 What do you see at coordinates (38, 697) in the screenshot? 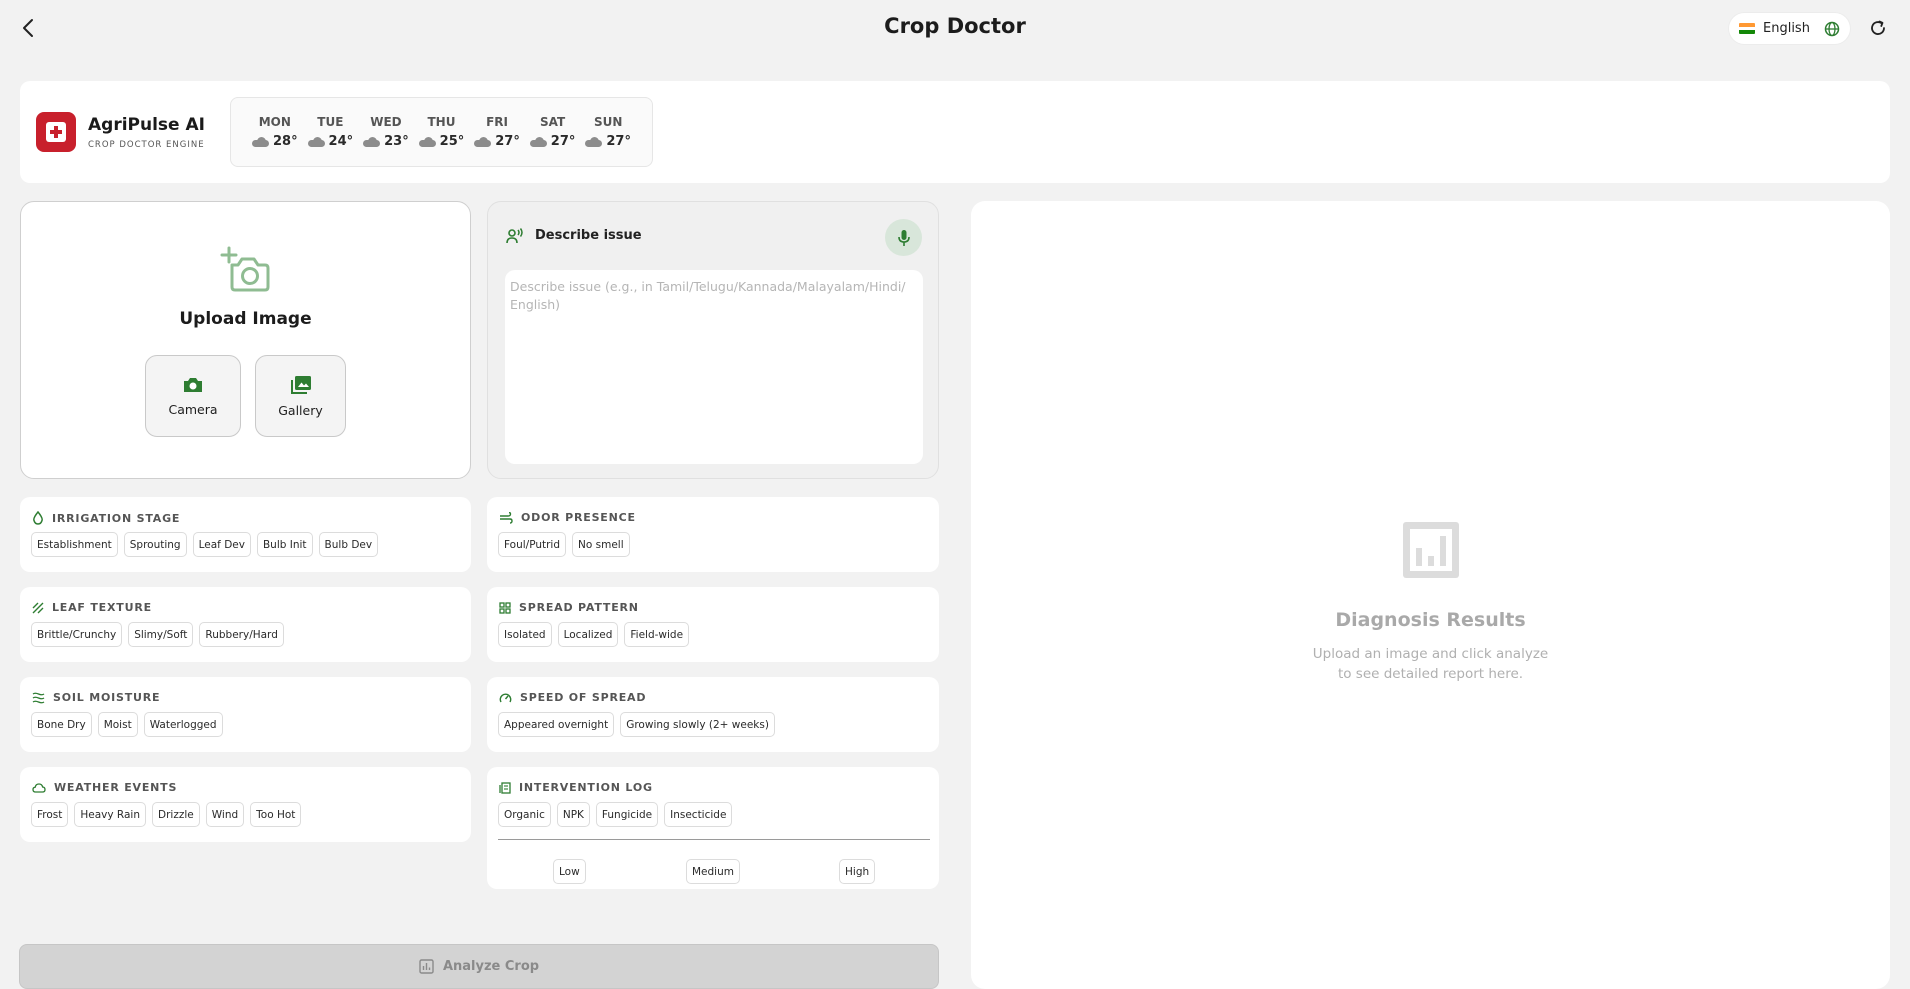
I see `waves-icon` at bounding box center [38, 697].